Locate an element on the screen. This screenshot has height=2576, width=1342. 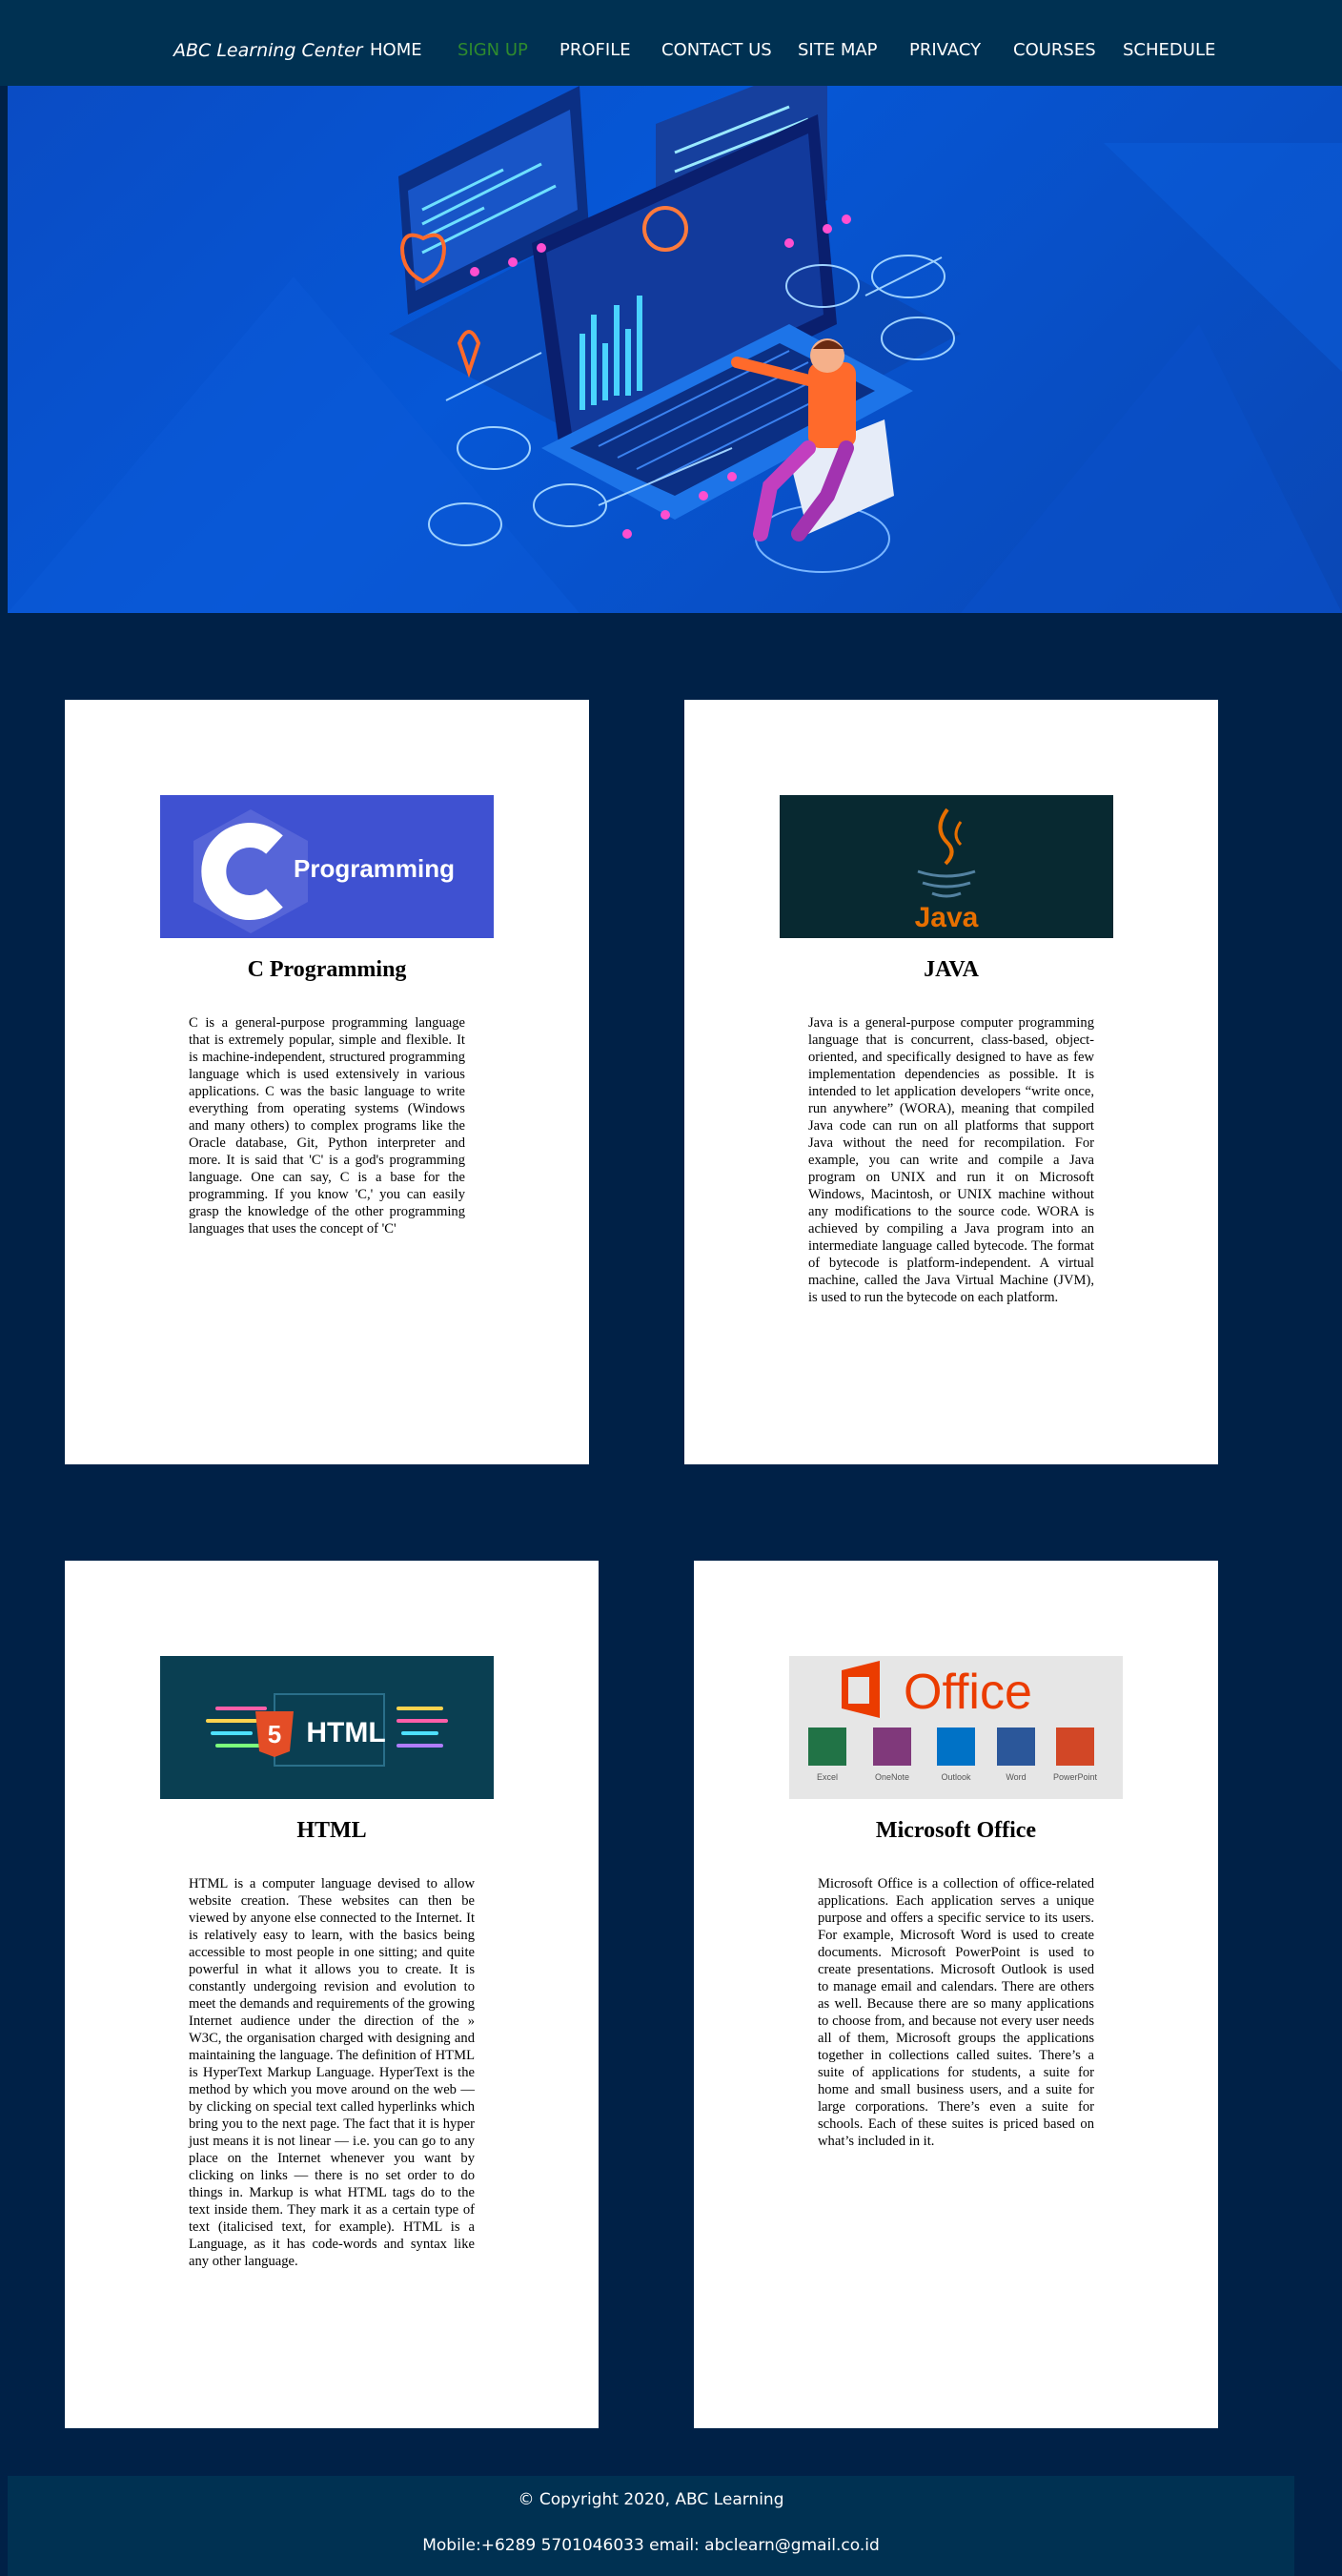
c-logo-text: Programming is located at coordinates (374, 868).